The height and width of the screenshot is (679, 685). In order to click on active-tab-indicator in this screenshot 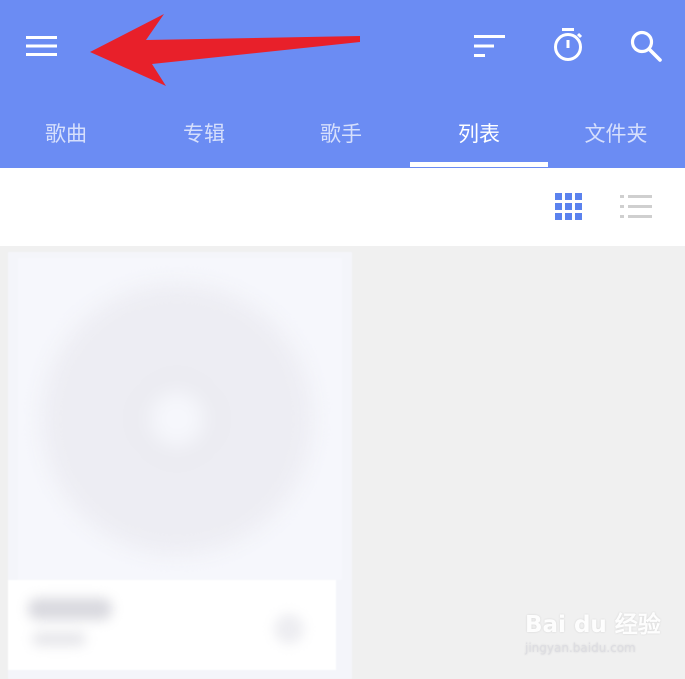, I will do `click(479, 164)`.